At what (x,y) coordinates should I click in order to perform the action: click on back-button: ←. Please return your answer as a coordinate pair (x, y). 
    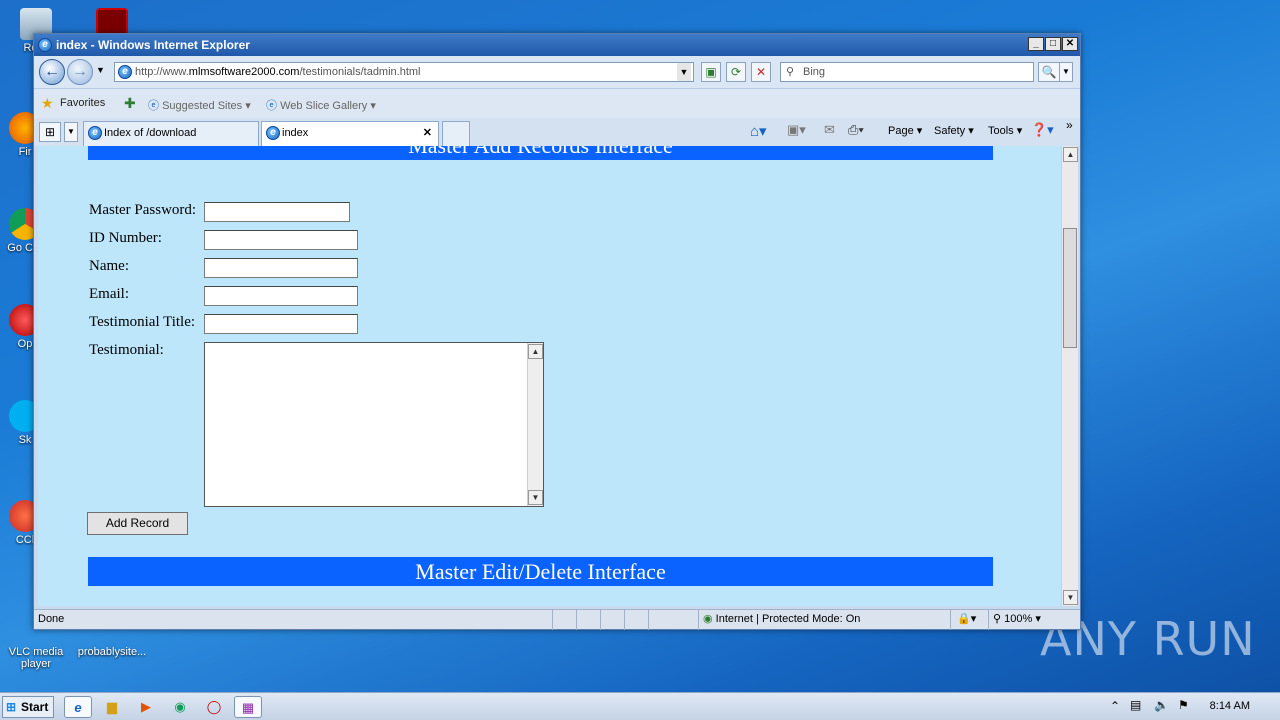
    Looking at the image, I should click on (52, 72).